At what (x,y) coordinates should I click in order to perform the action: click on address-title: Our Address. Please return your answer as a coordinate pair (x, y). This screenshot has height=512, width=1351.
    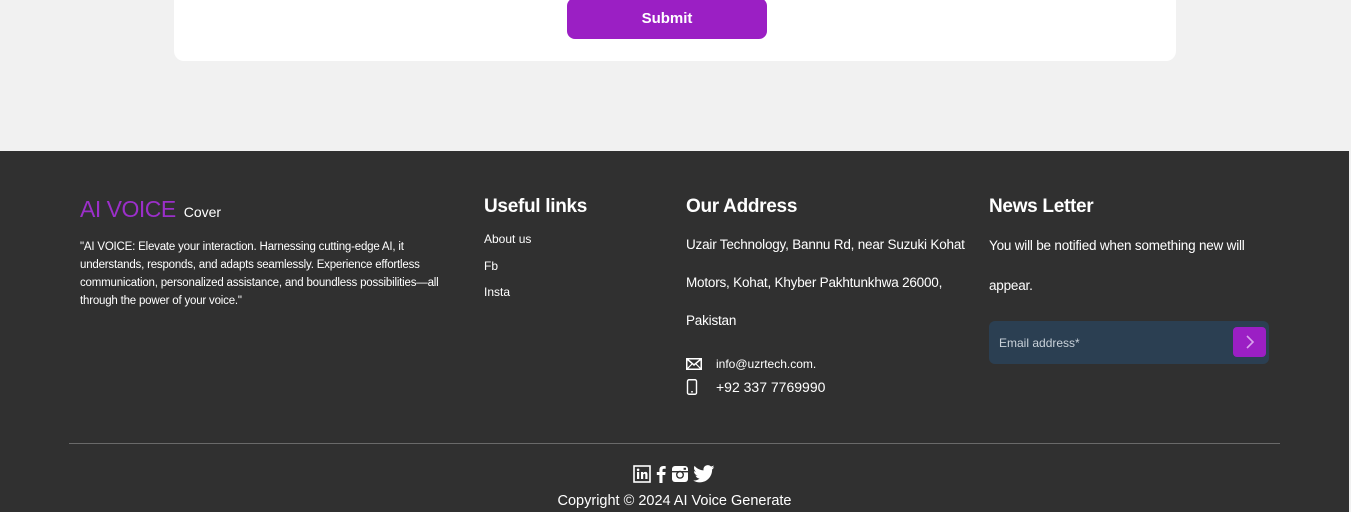
    Looking at the image, I should click on (742, 206).